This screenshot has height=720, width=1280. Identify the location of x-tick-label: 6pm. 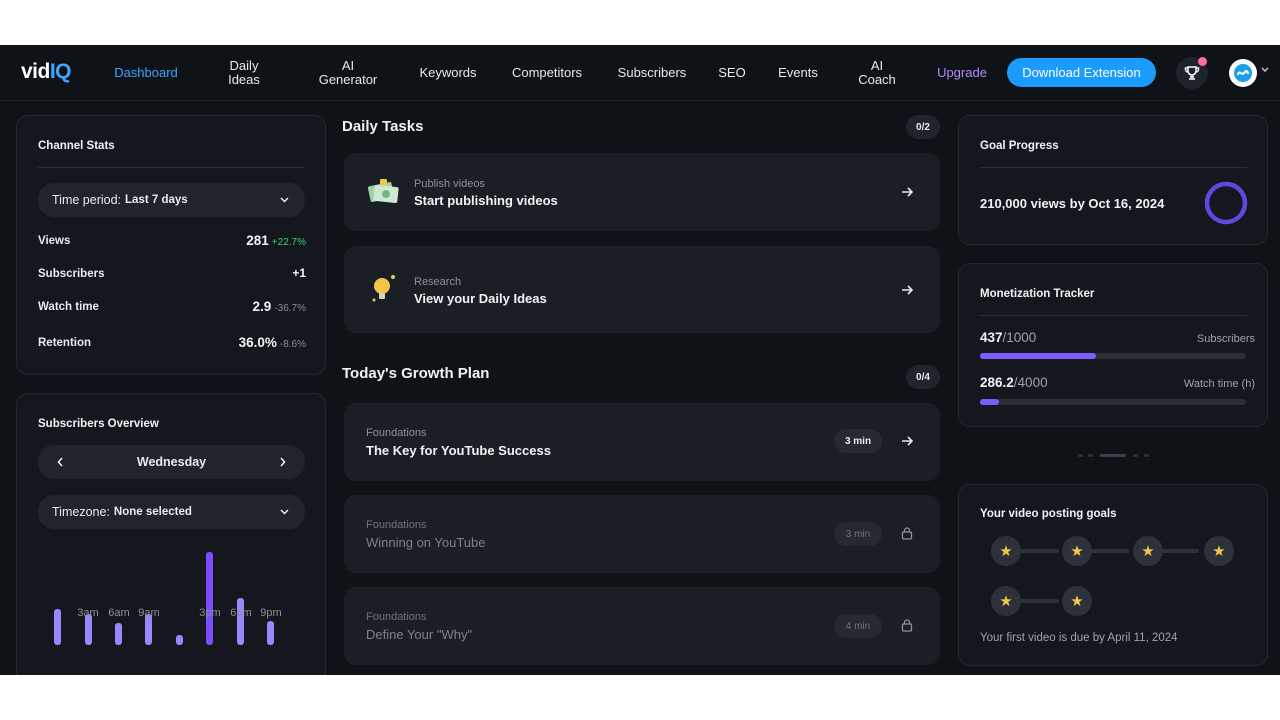
(241, 613).